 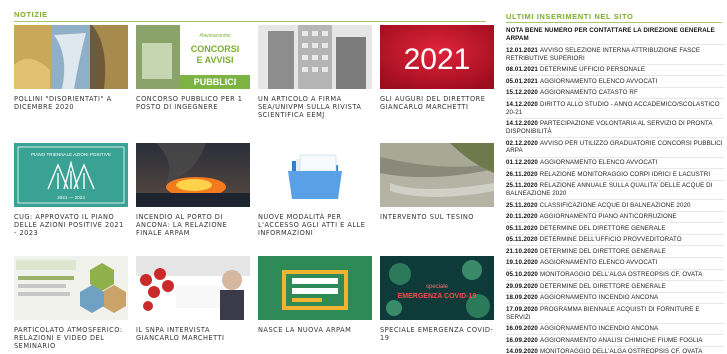 I want to click on latest-item-text: DETERMINE DELL'UFFICIO PROVVEDITORATO, so click(x=611, y=239).